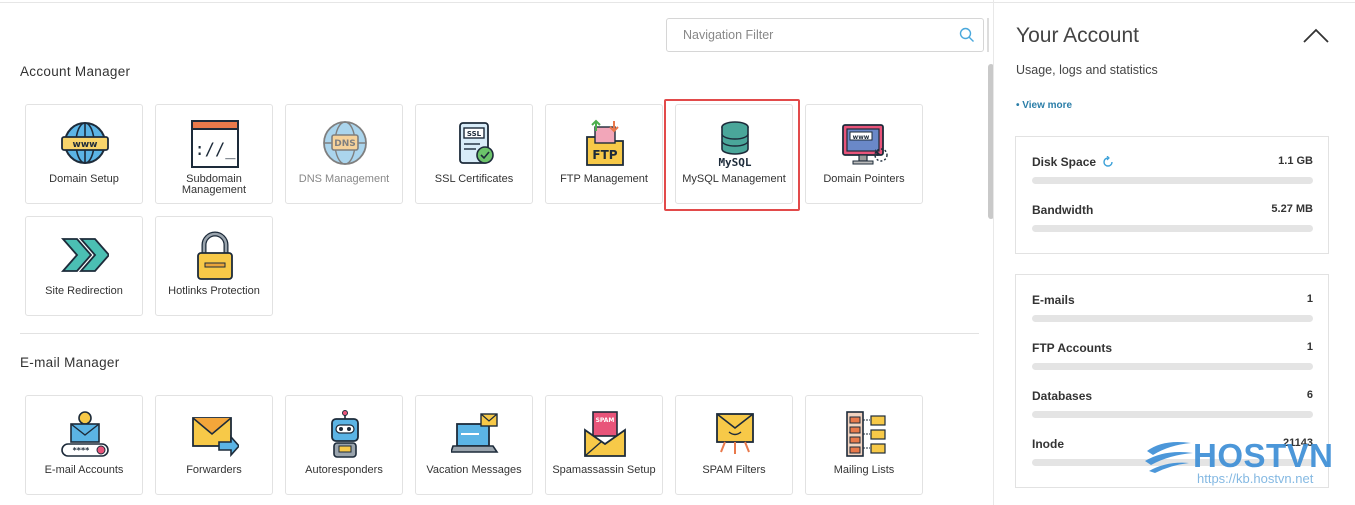  Describe the element at coordinates (605, 420) in the screenshot. I see `svg-text: SPAM` at that location.